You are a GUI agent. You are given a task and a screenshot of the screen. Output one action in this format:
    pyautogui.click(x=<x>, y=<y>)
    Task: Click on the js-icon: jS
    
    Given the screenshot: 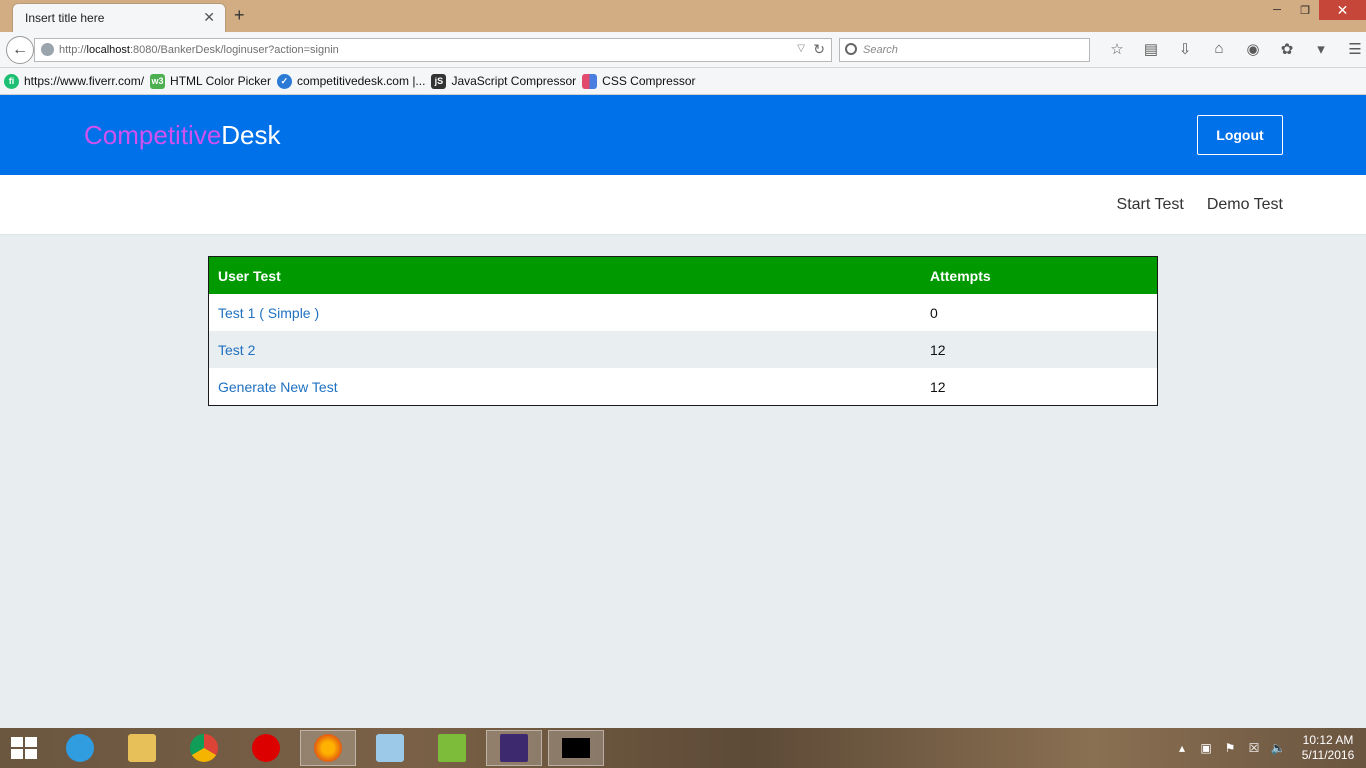 What is the action you would take?
    pyautogui.click(x=439, y=81)
    